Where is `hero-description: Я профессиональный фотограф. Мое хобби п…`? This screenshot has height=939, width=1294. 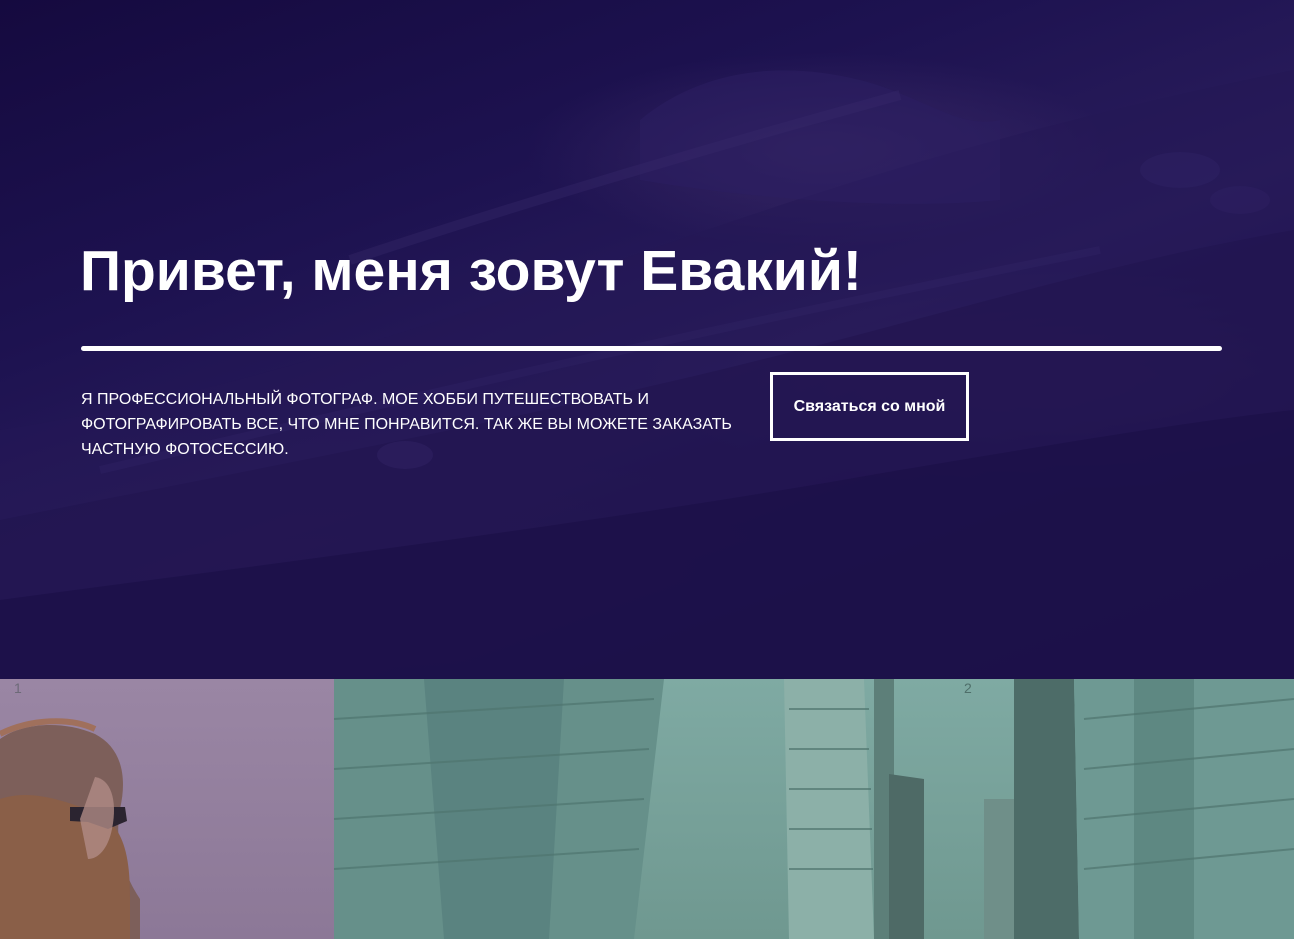 hero-description: Я профессиональный фотограф. Мое хобби п… is located at coordinates (406, 424).